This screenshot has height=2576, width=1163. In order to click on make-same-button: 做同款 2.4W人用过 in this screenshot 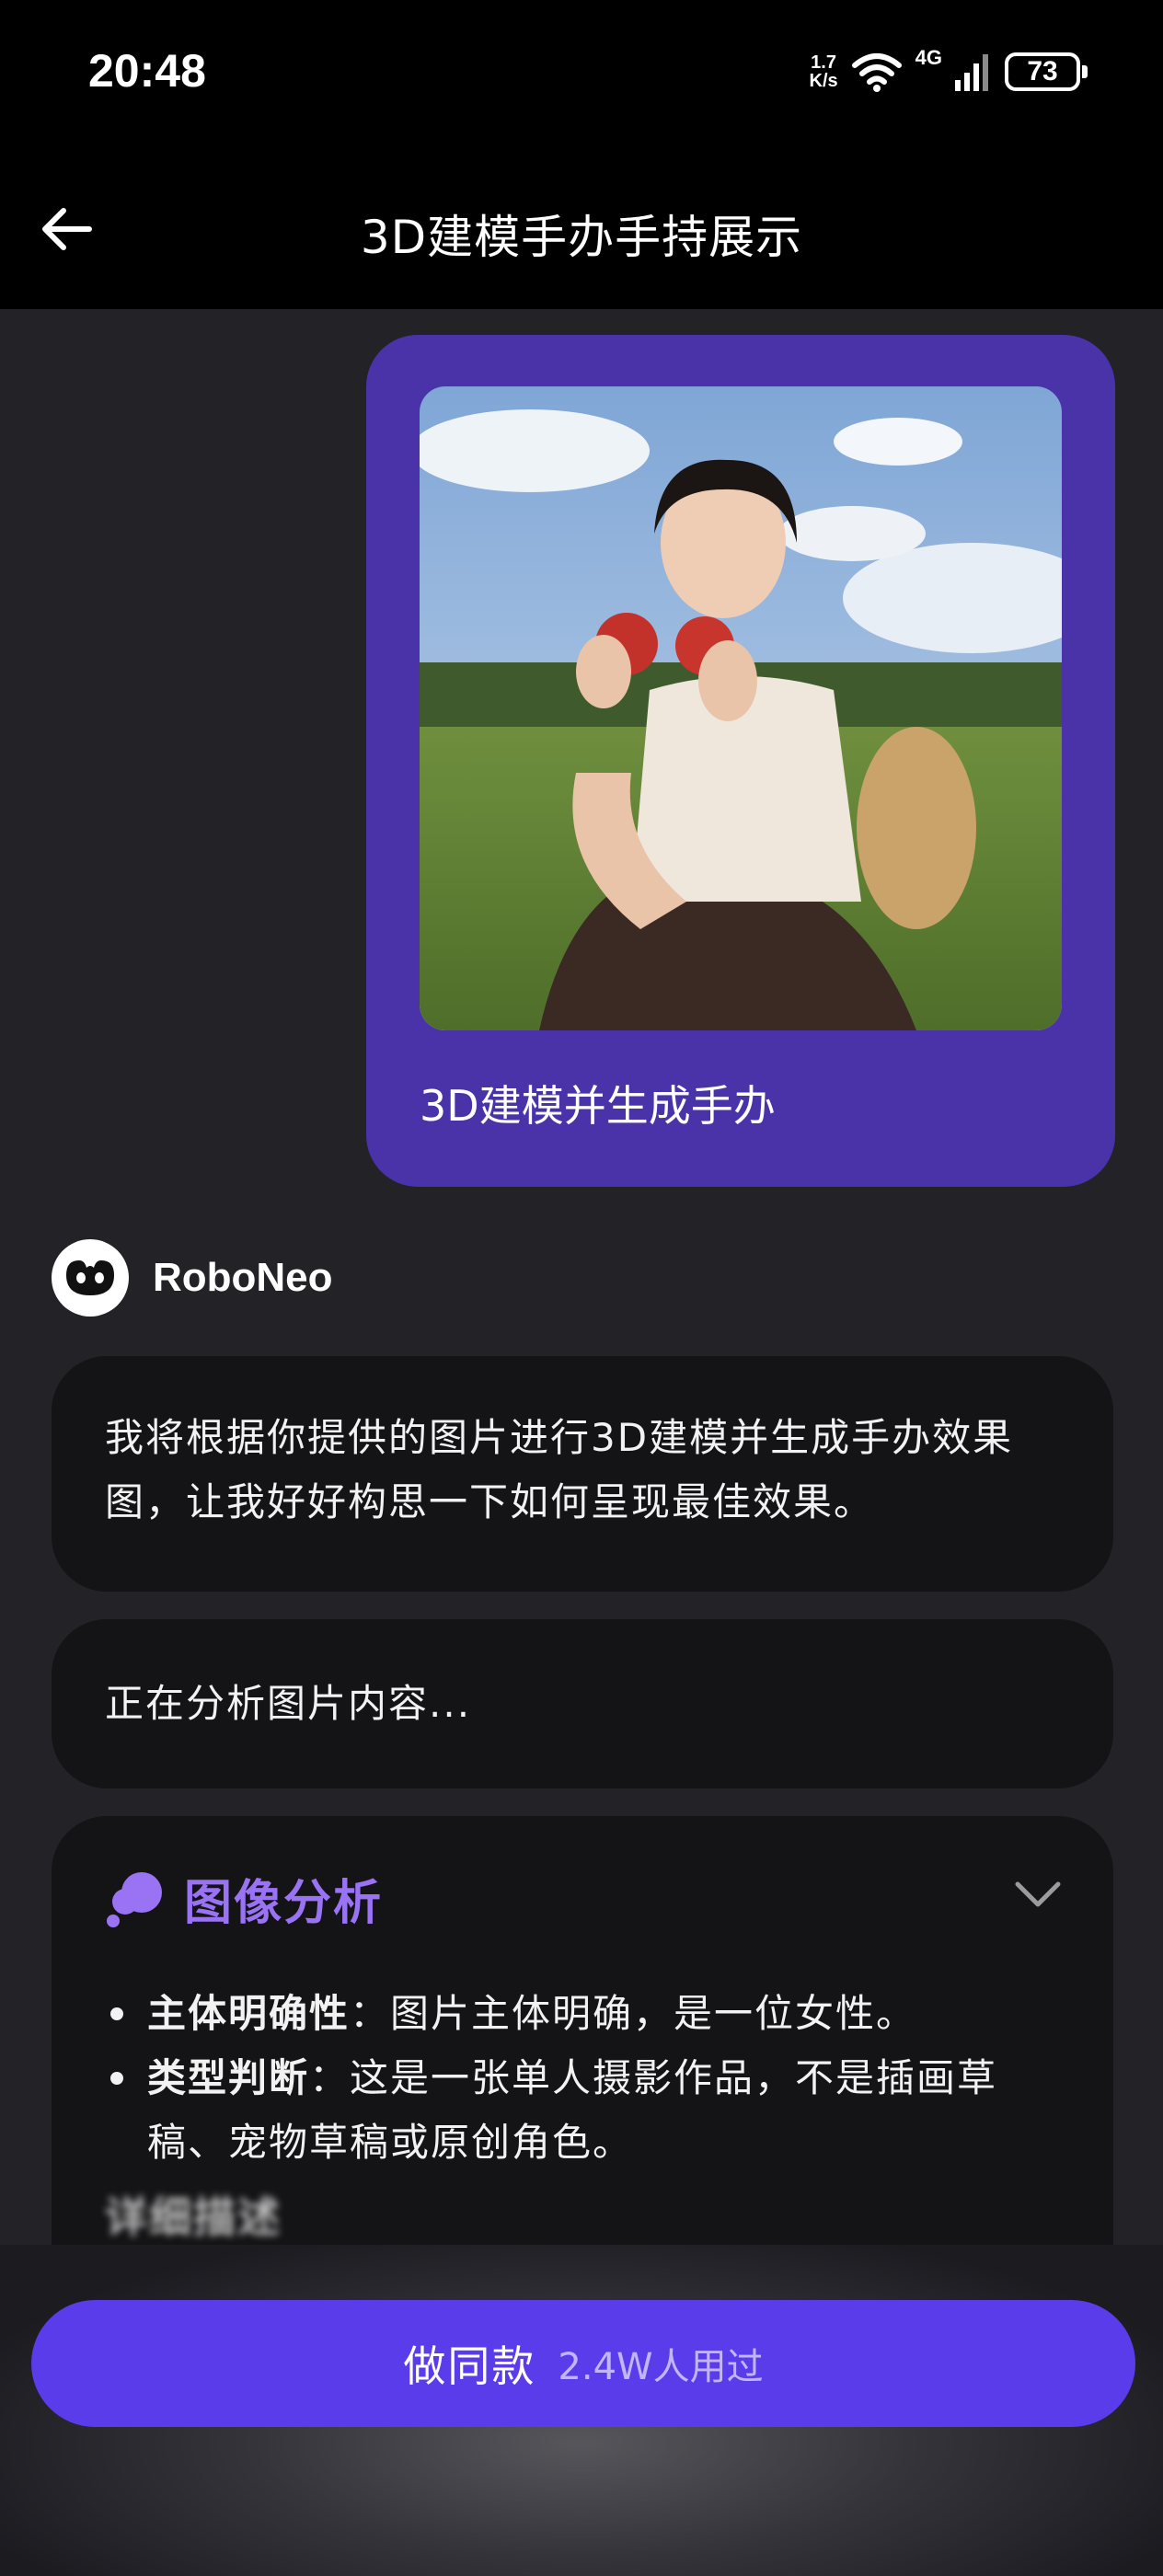, I will do `click(583, 2363)`.